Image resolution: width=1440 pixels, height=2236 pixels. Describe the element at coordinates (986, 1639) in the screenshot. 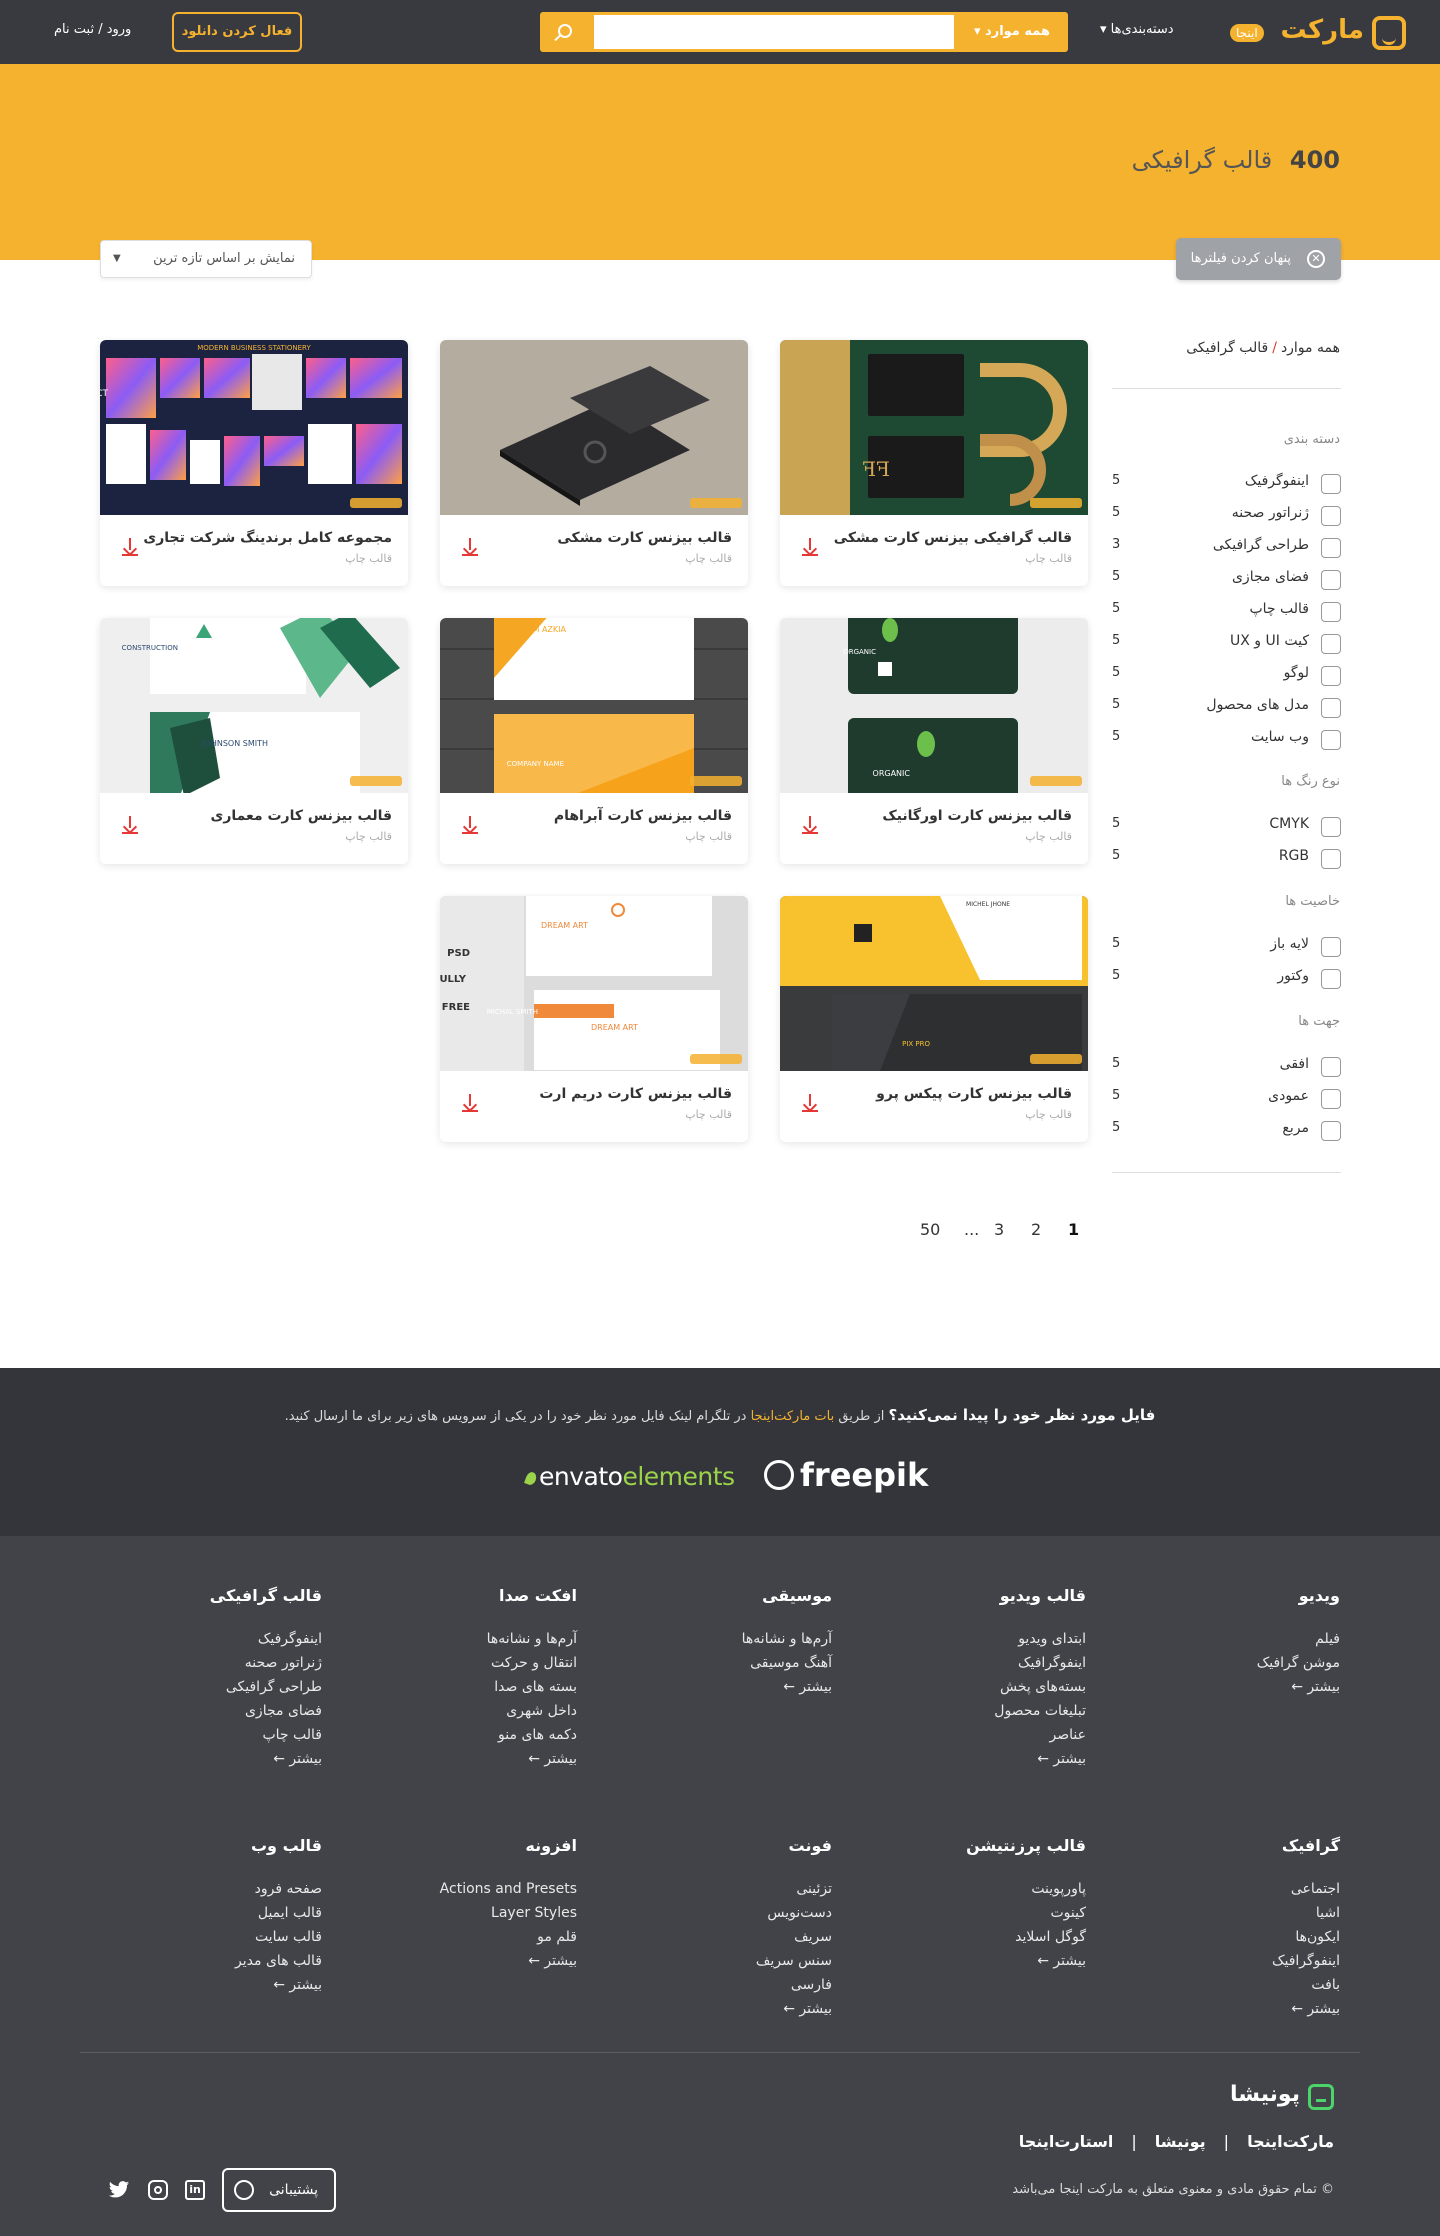

I see `footer-link: ابتدای ویدیو` at that location.